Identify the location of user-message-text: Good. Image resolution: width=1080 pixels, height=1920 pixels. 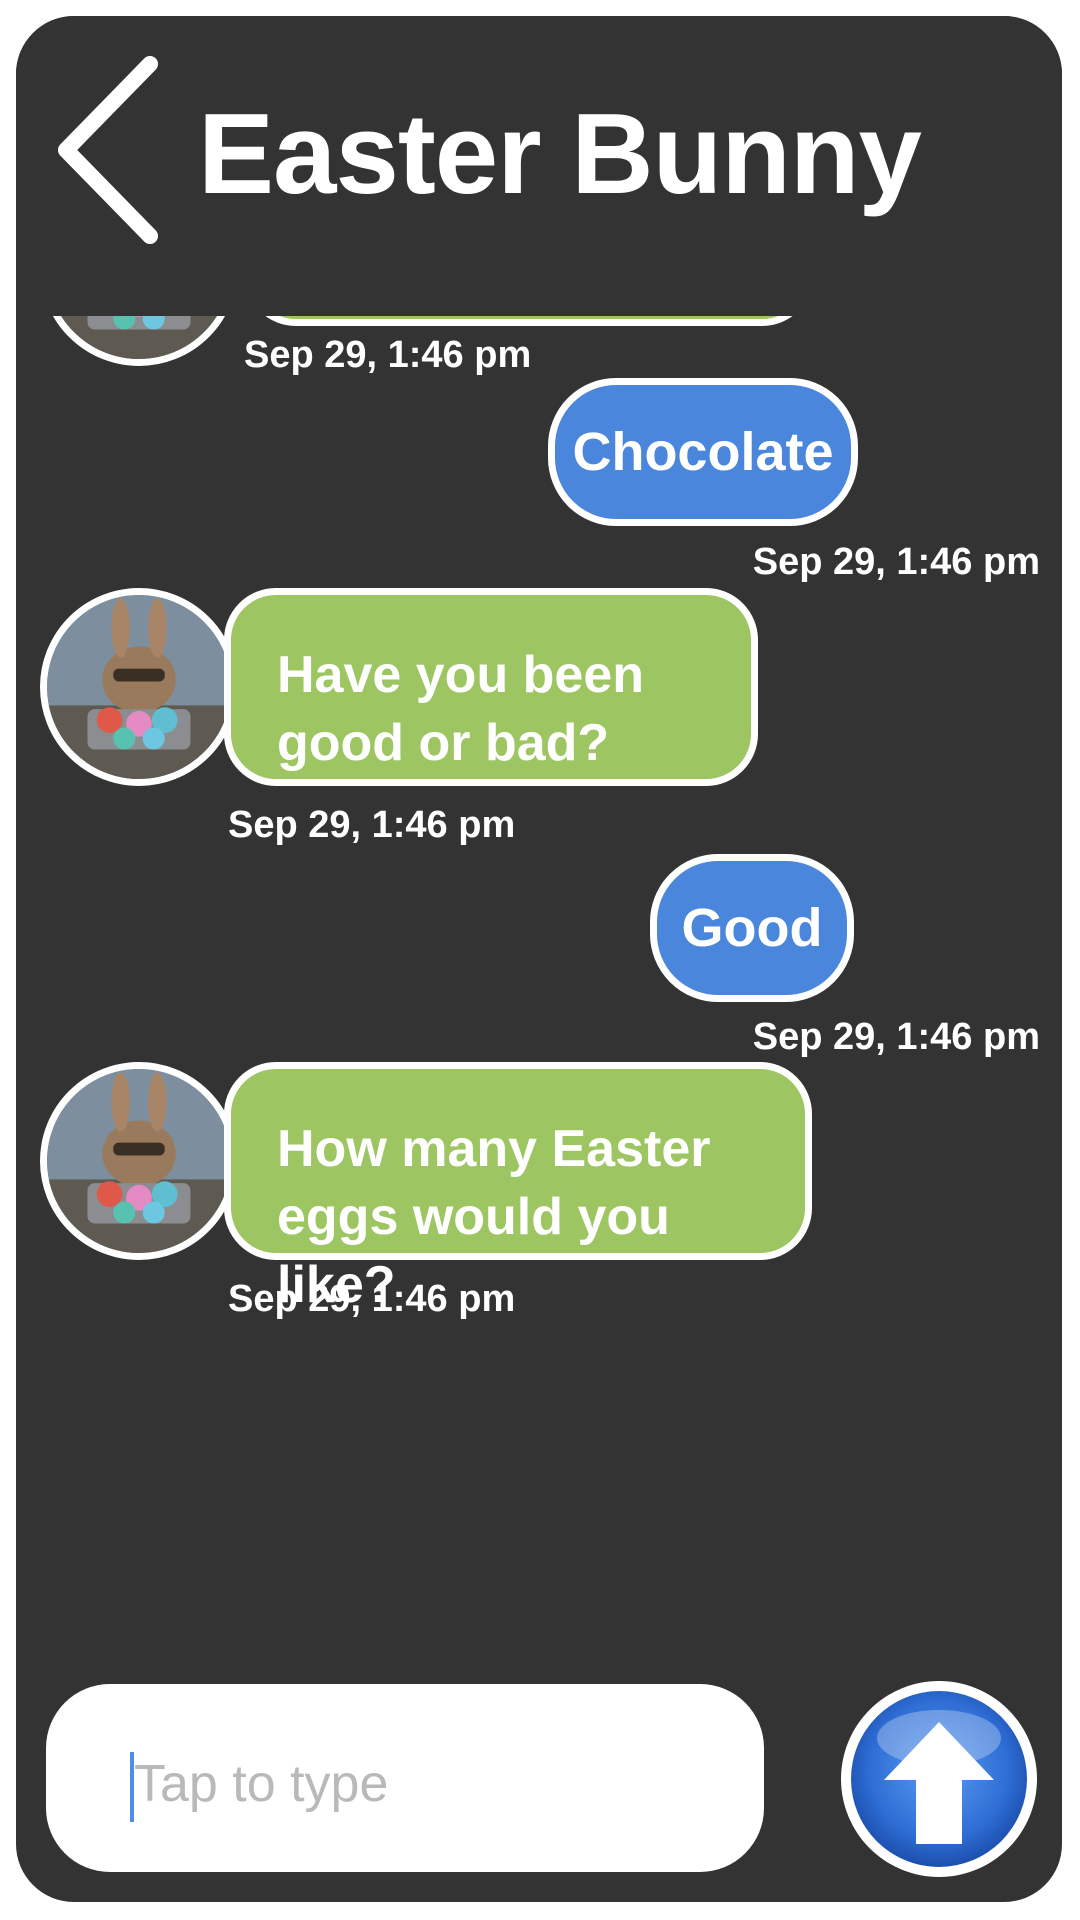
(752, 928).